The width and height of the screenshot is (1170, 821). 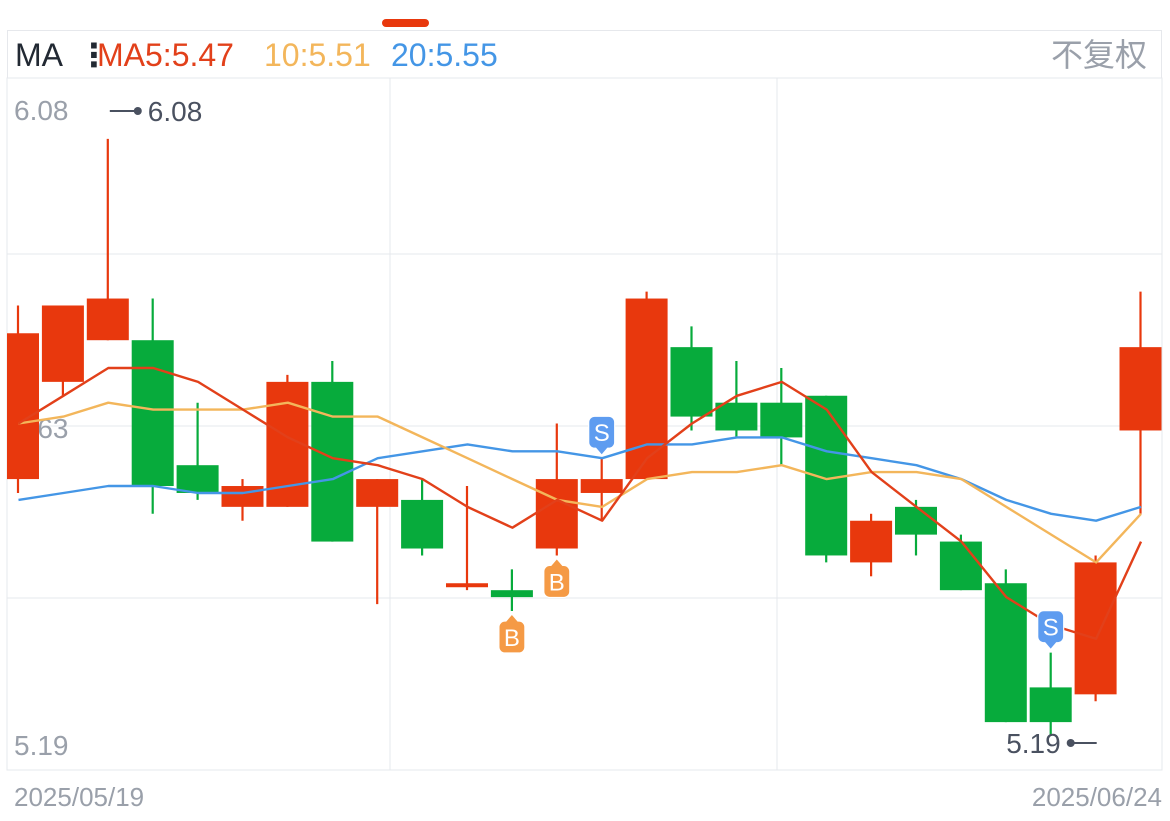 I want to click on max-price-dot, so click(x=137, y=111).